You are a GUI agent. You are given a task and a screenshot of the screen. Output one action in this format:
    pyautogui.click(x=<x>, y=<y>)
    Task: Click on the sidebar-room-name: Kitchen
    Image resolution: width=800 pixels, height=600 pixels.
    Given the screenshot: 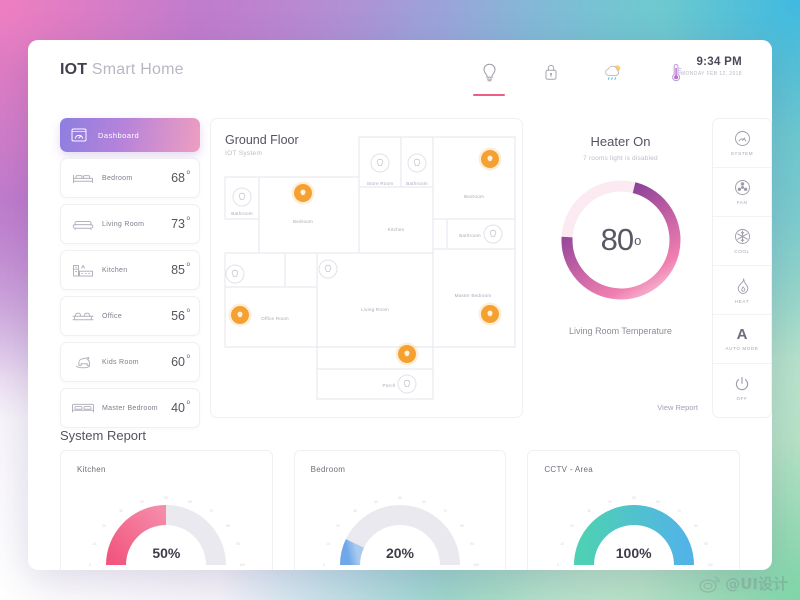 What is the action you would take?
    pyautogui.click(x=115, y=270)
    